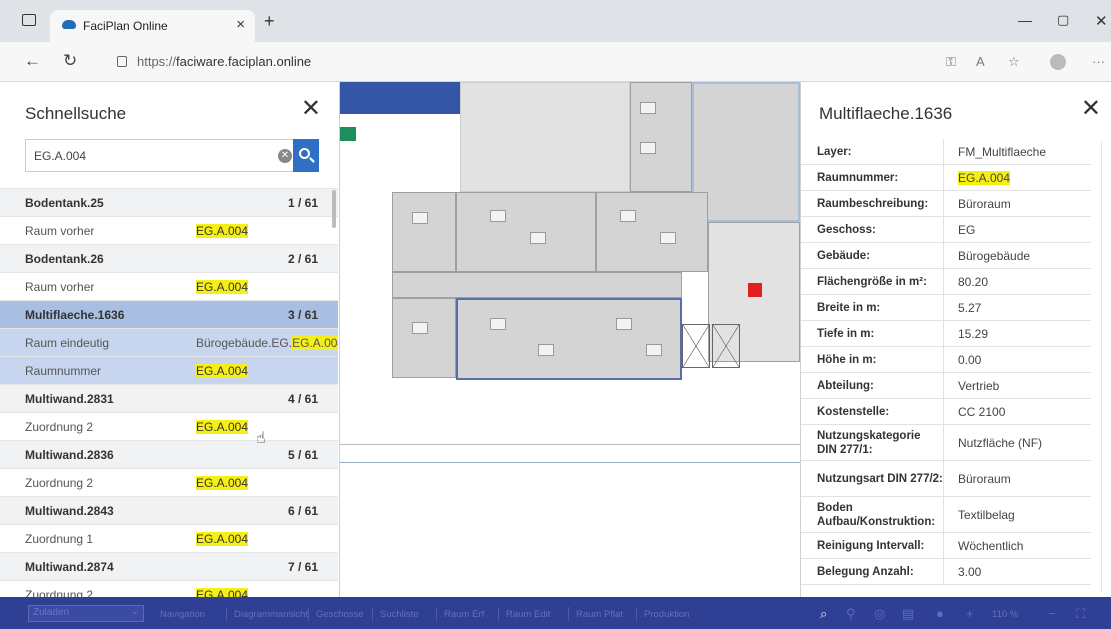 The height and width of the screenshot is (629, 1111). What do you see at coordinates (908, 614) in the screenshot?
I see `print-icon: ▤` at bounding box center [908, 614].